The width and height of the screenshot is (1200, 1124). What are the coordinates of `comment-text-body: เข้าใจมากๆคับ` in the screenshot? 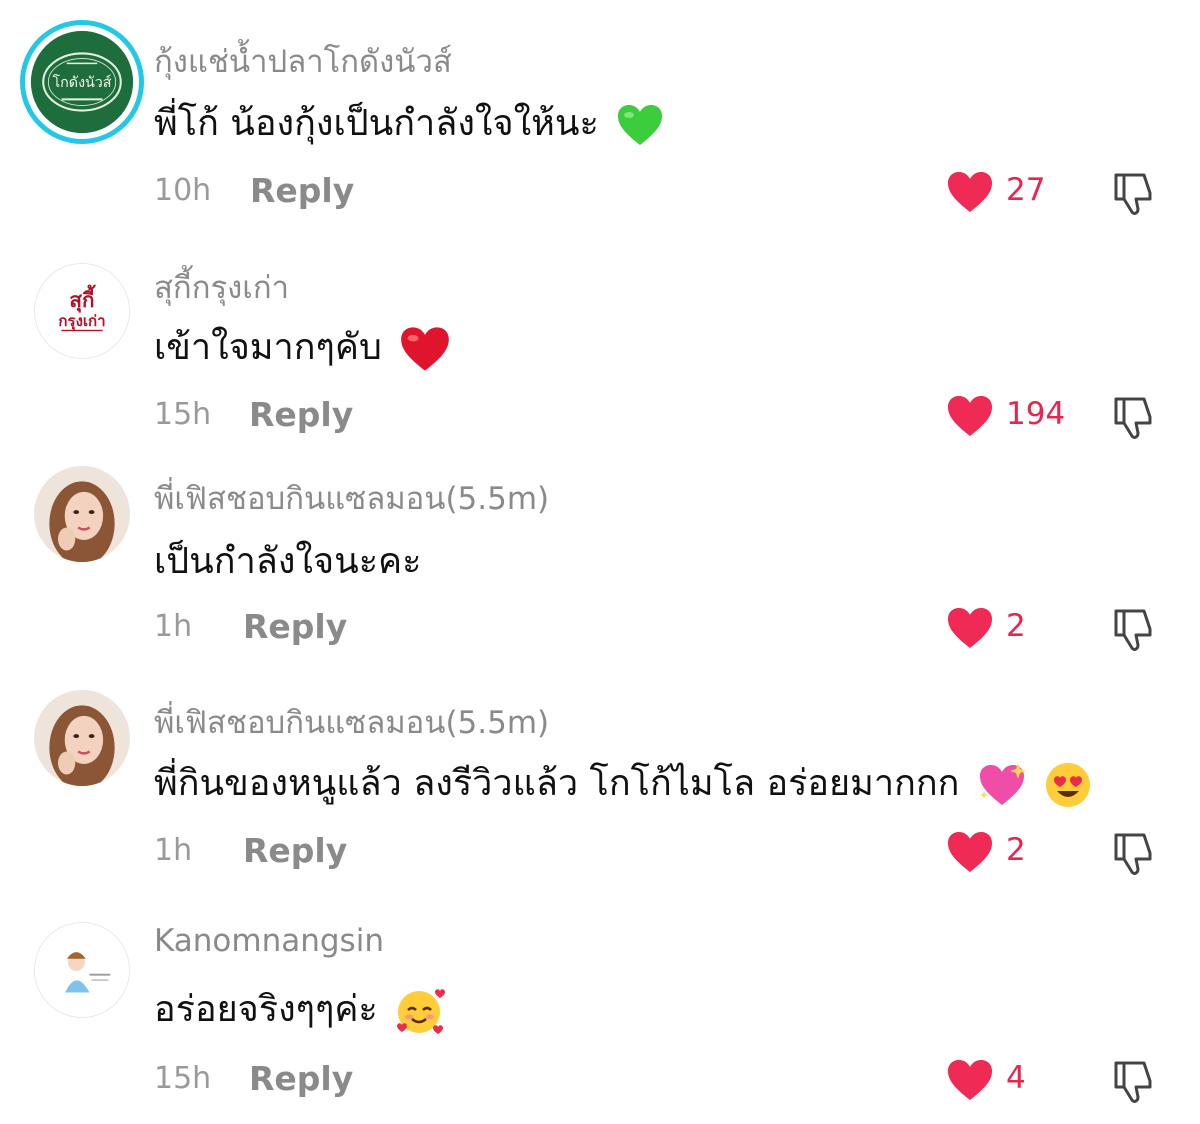 It's located at (268, 347).